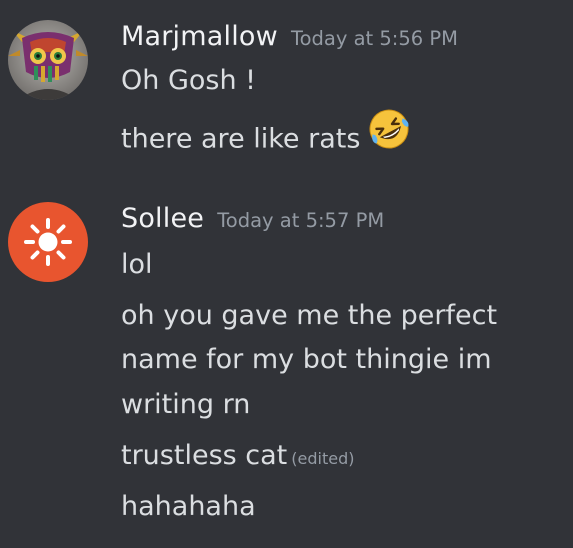 This screenshot has height=548, width=573. I want to click on username: Marjmallow, so click(199, 36).